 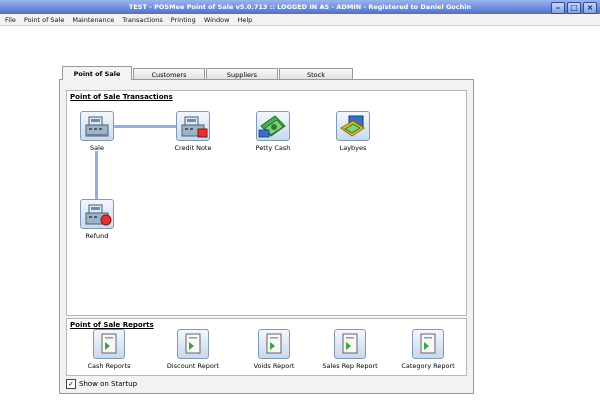 What do you see at coordinates (193, 126) in the screenshot?
I see `cash-register-credit-icon` at bounding box center [193, 126].